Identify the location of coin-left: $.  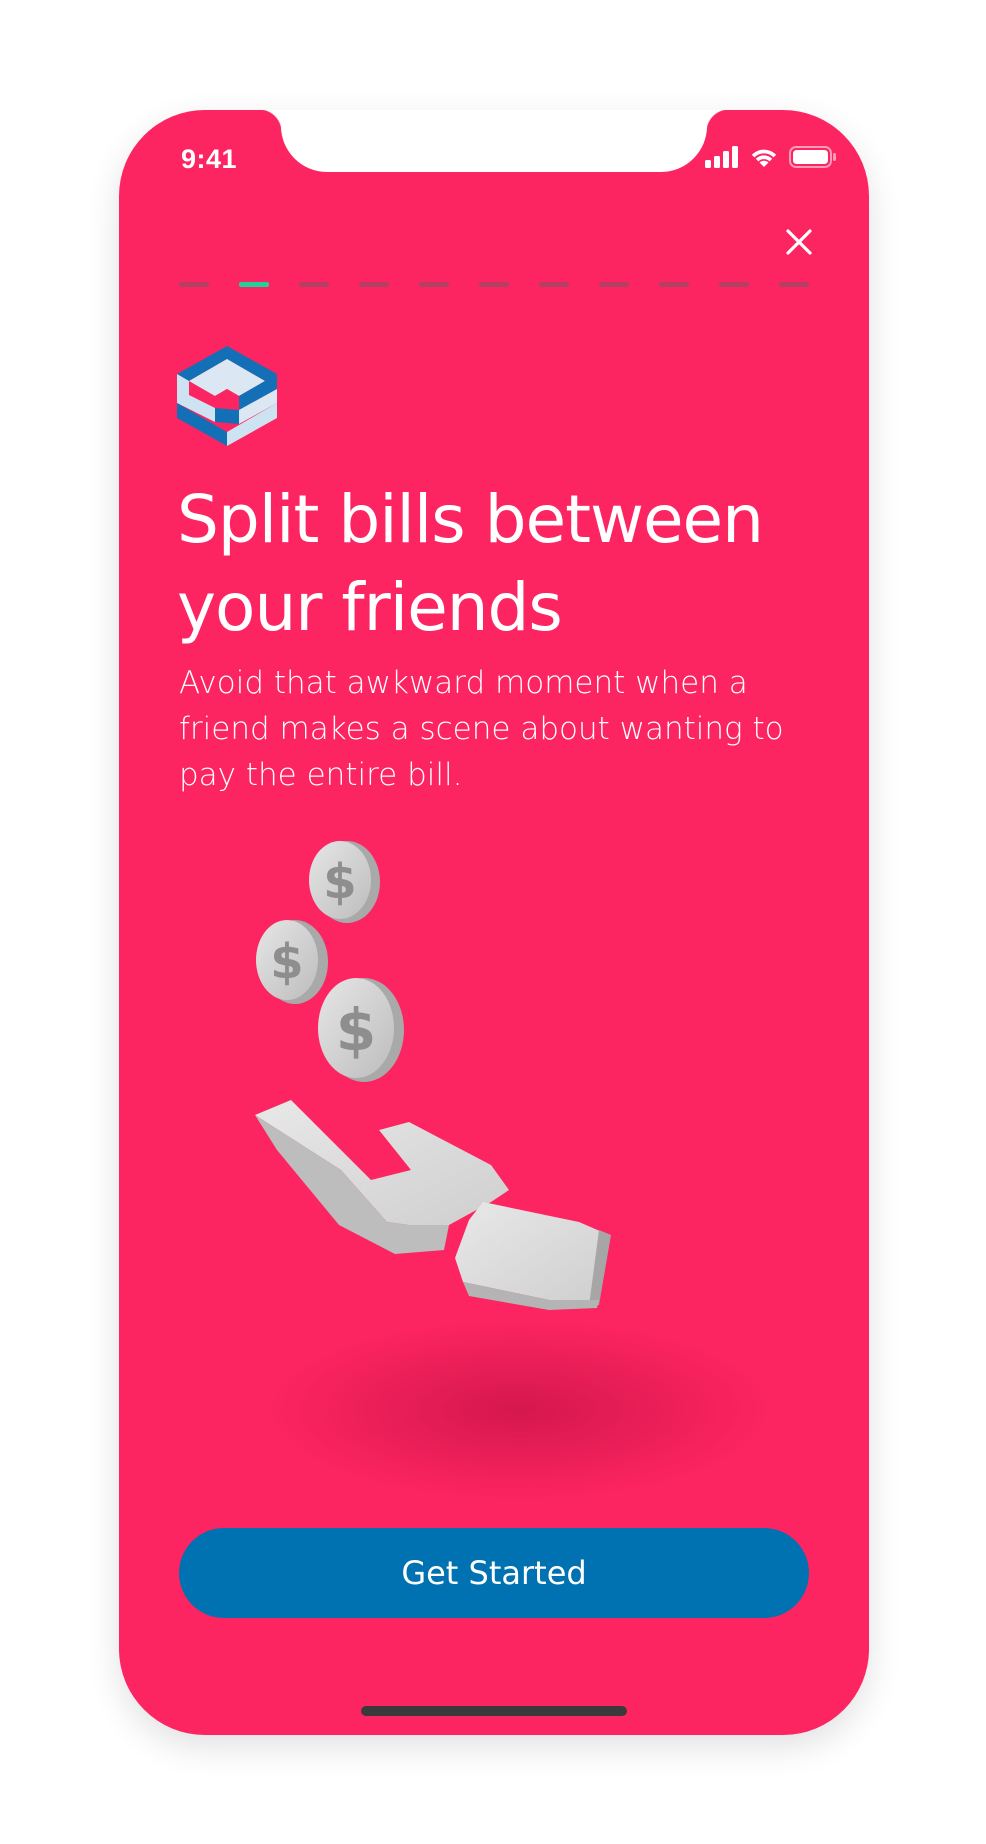
(292, 962).